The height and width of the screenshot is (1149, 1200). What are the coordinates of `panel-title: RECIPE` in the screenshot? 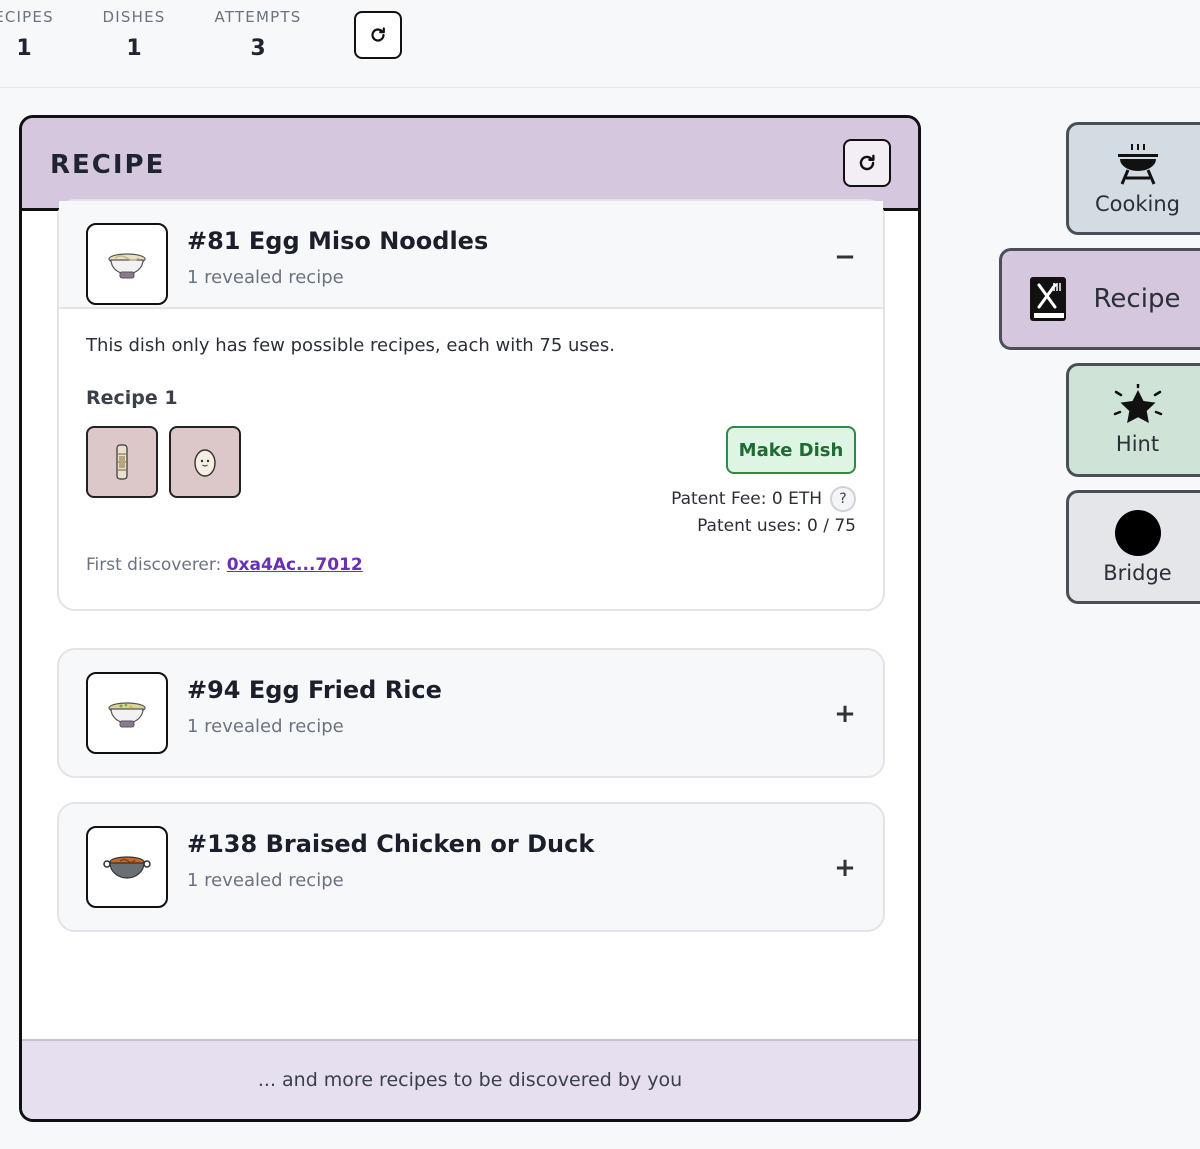 It's located at (108, 165).